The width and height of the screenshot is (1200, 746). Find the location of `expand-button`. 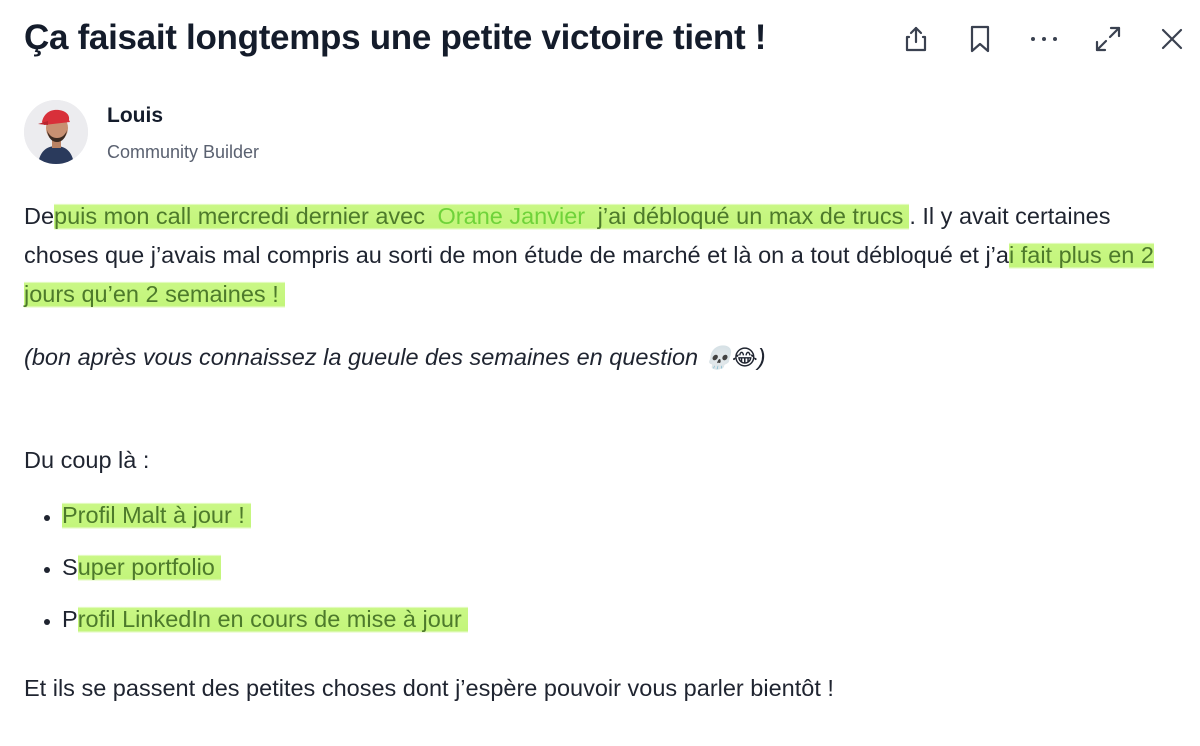

expand-button is located at coordinates (1108, 39).